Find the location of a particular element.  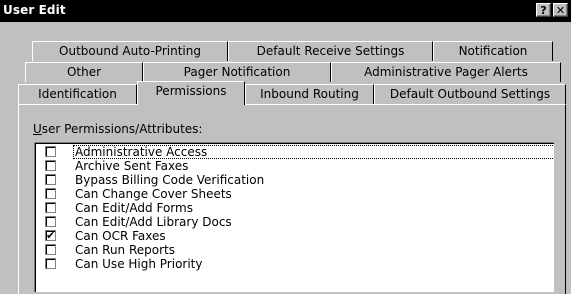

tab-inbound-routing: Inbound Routing is located at coordinates (309, 94).